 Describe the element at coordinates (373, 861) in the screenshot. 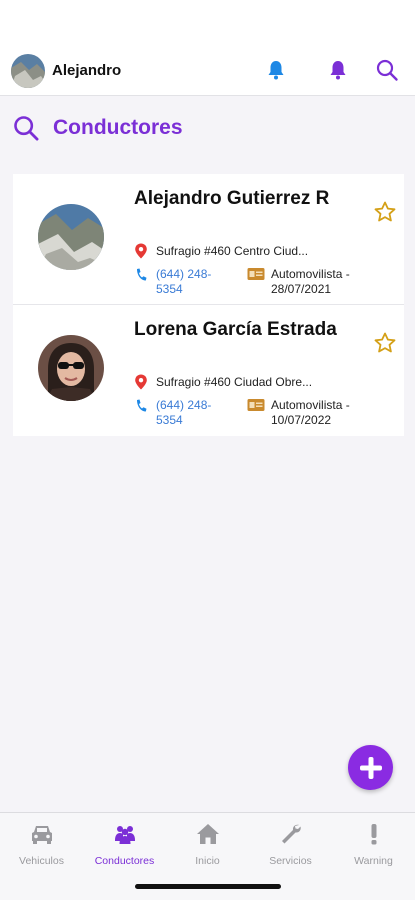

I see `tab-label: Warning` at that location.